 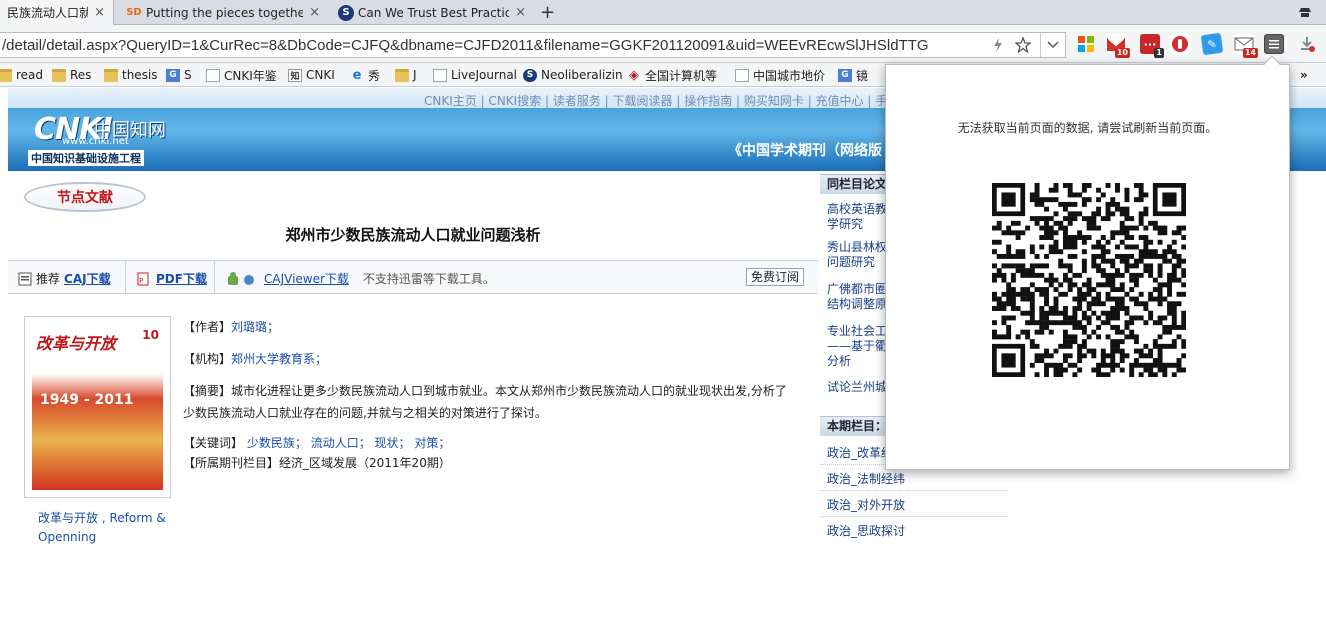 I want to click on adblock-icon, so click(x=1180, y=44).